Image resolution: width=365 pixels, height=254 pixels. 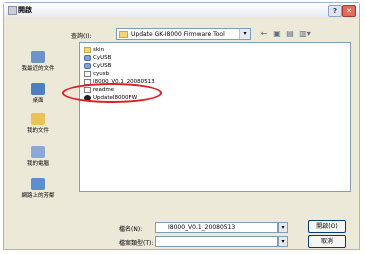 I want to click on desktop-icon, so click(x=38, y=89).